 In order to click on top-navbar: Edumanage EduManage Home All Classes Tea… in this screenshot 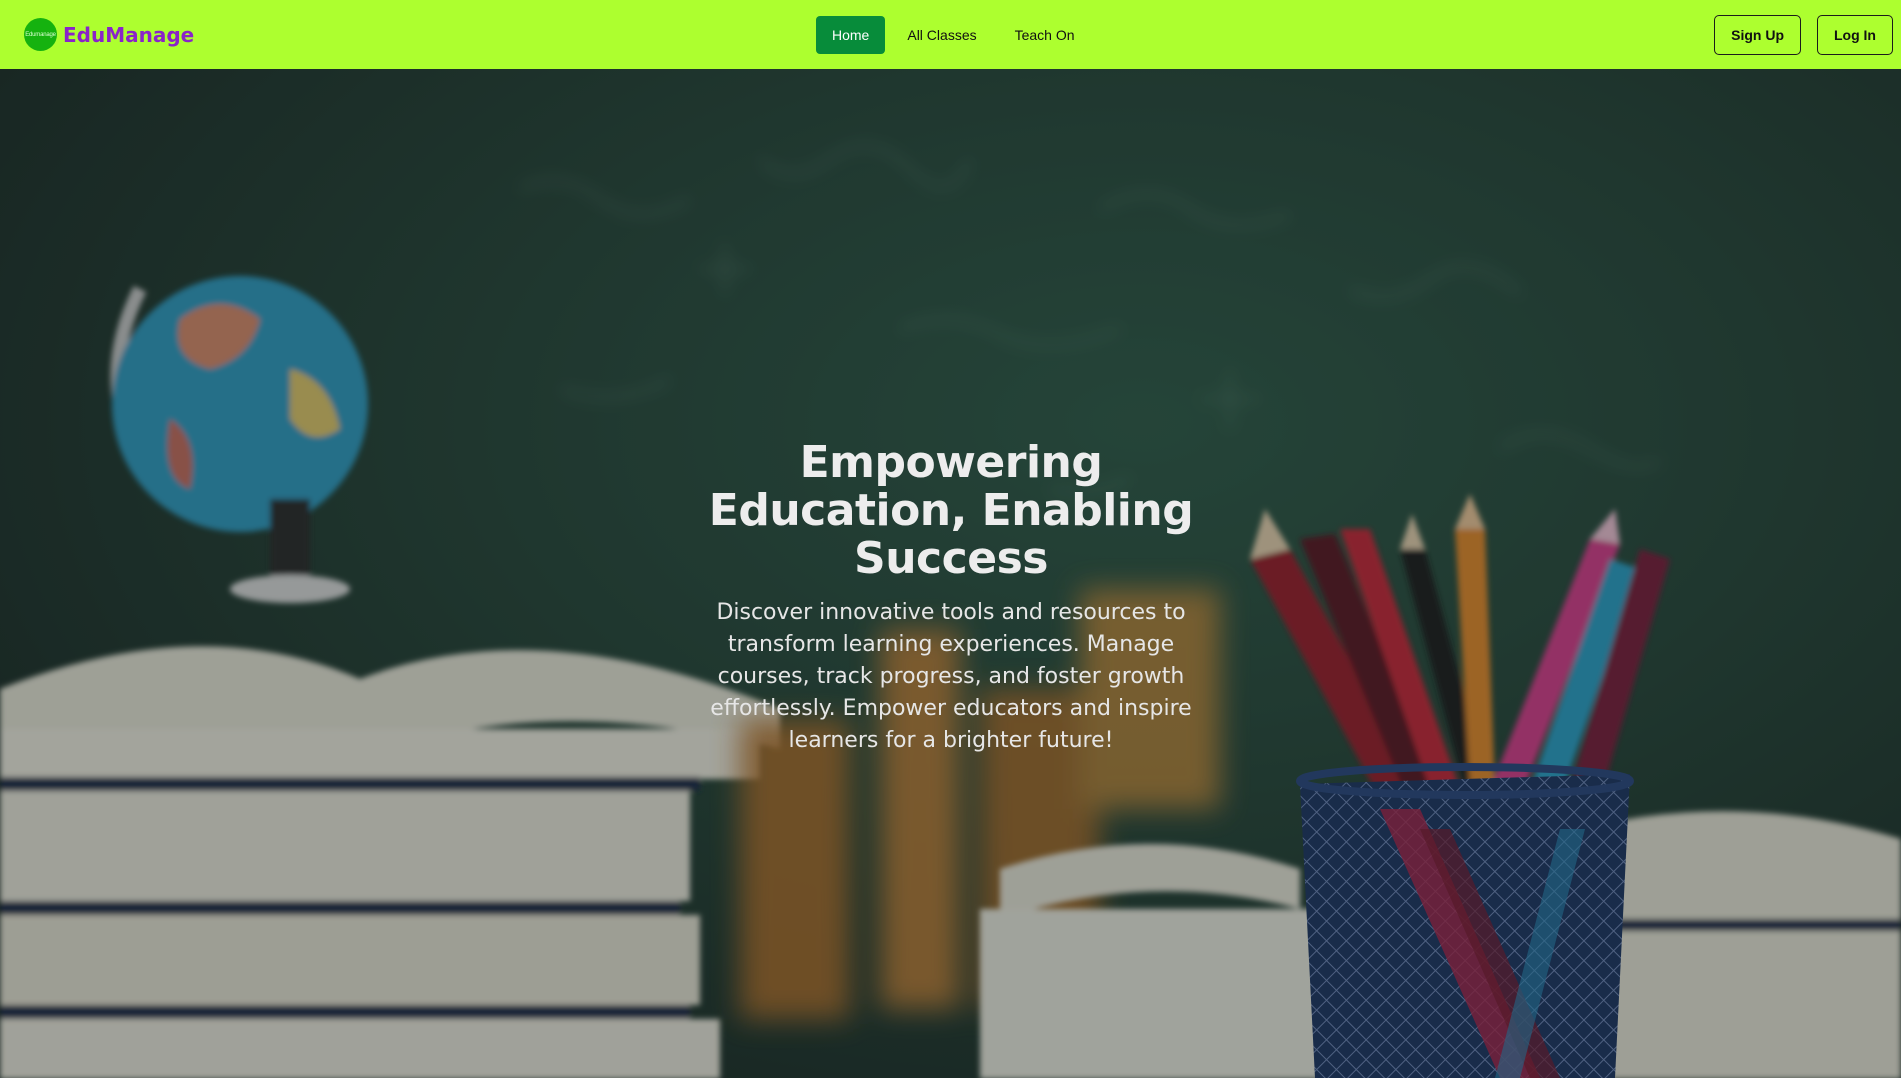, I will do `click(950, 34)`.